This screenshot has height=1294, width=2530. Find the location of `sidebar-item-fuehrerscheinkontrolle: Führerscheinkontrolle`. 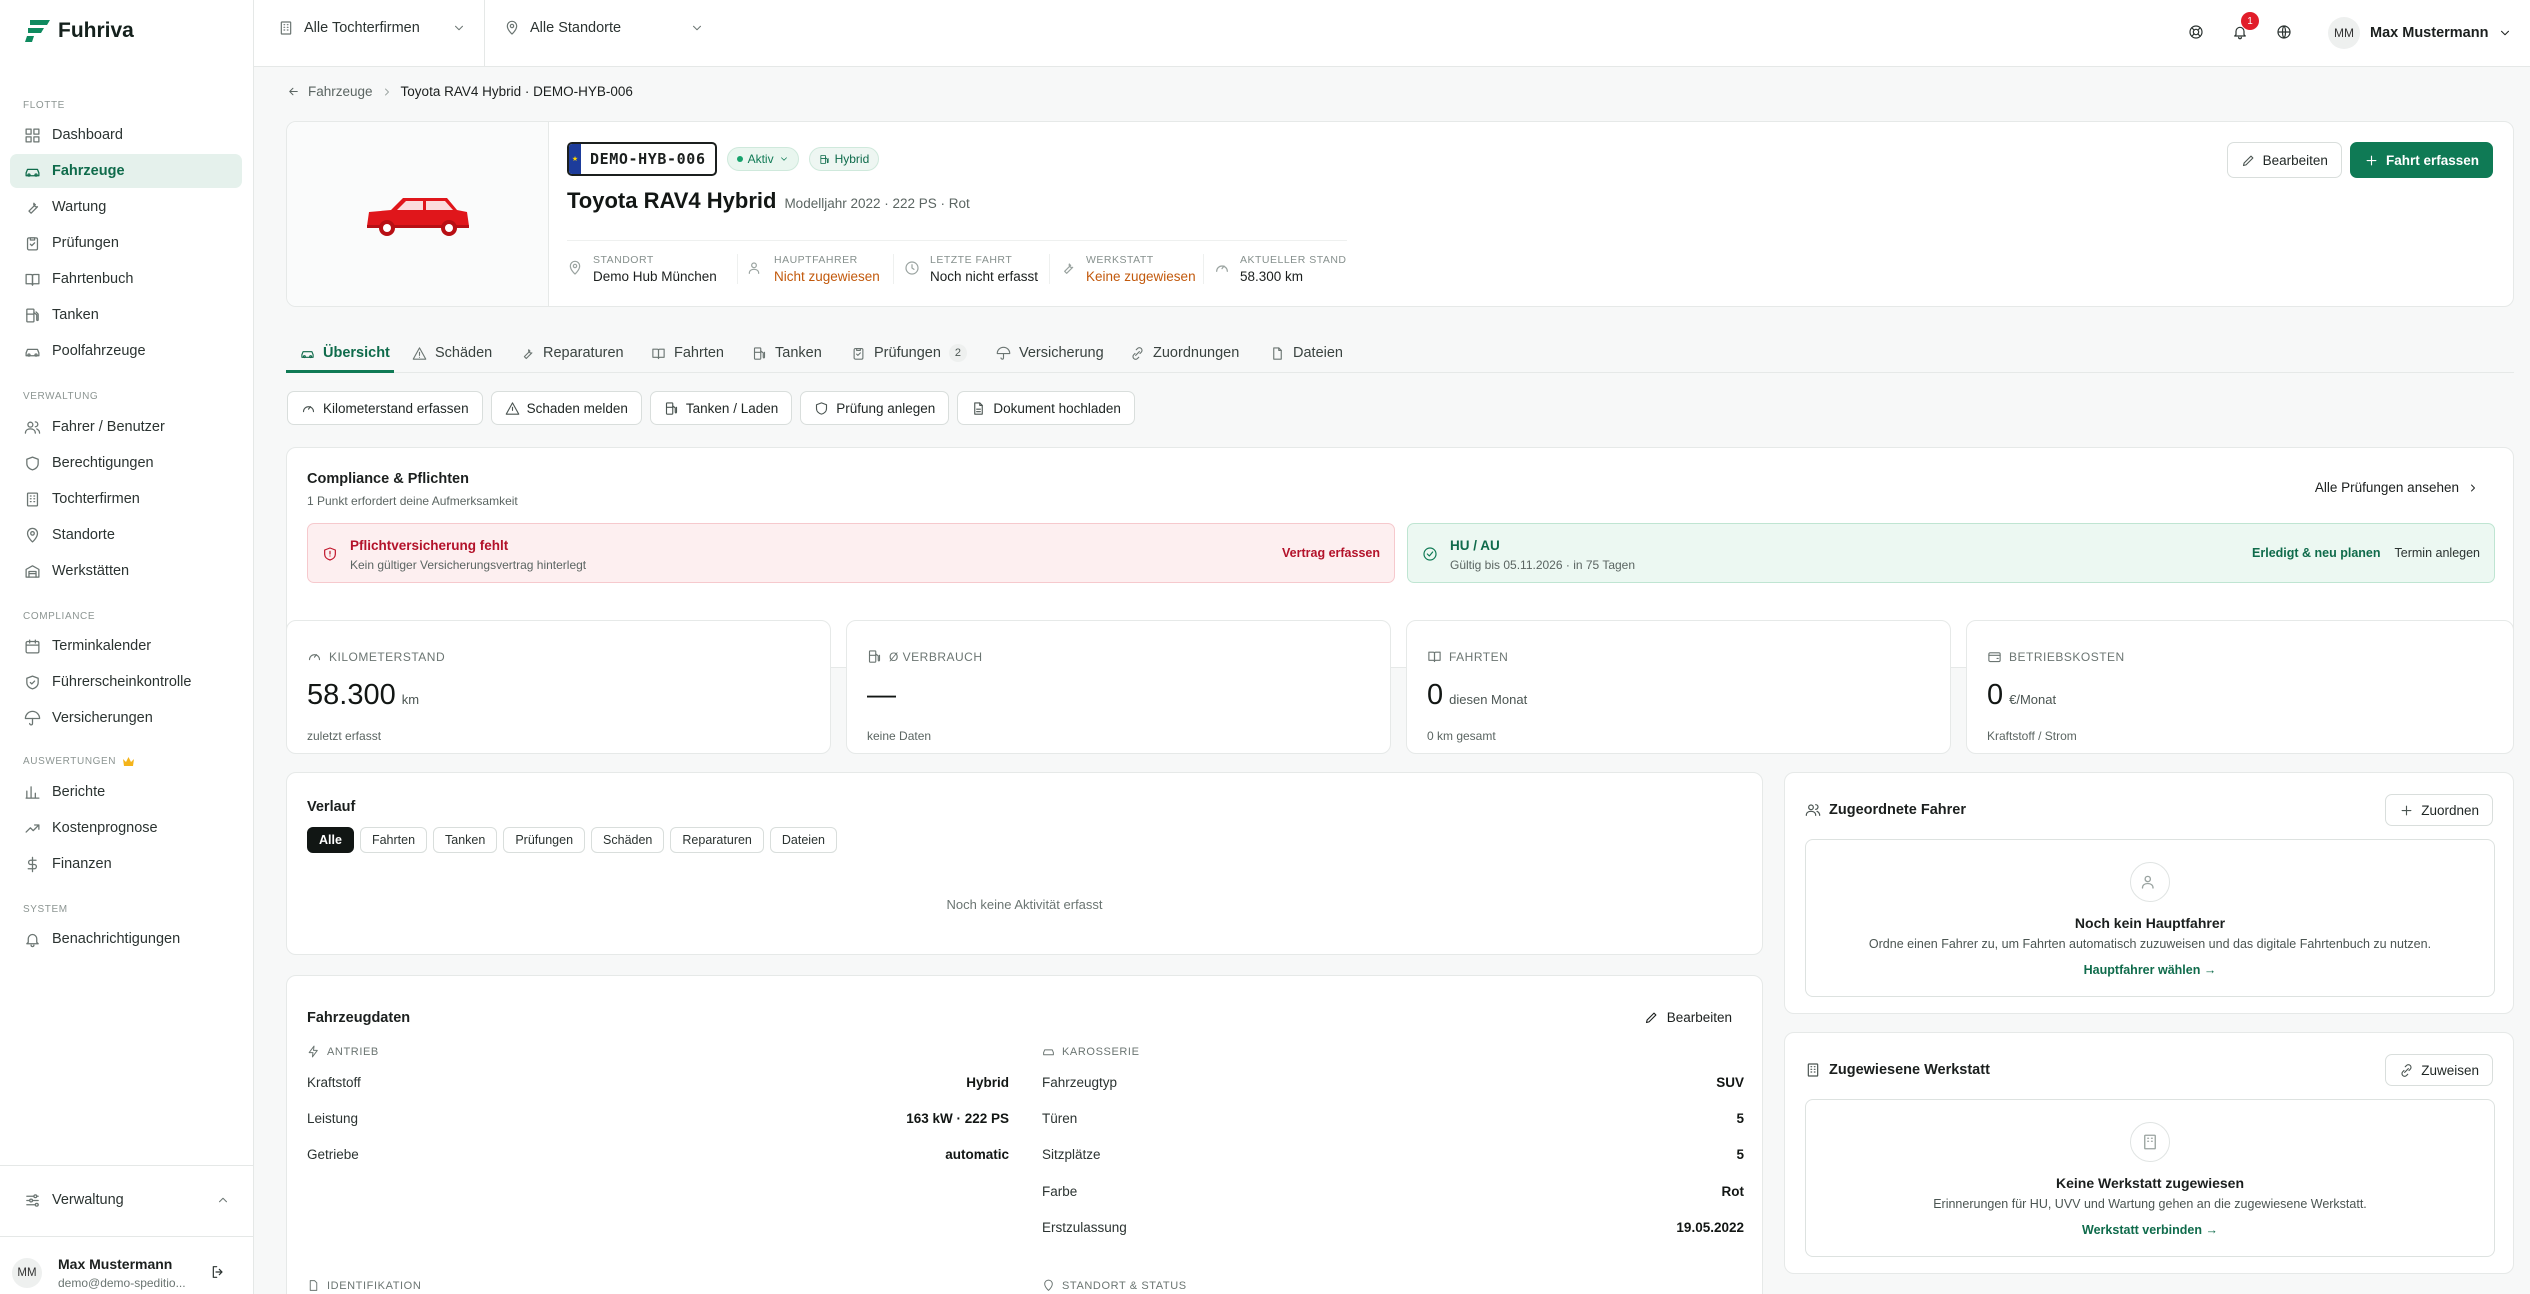

sidebar-item-fuehrerscheinkontrolle: Führerscheinkontrolle is located at coordinates (126, 682).